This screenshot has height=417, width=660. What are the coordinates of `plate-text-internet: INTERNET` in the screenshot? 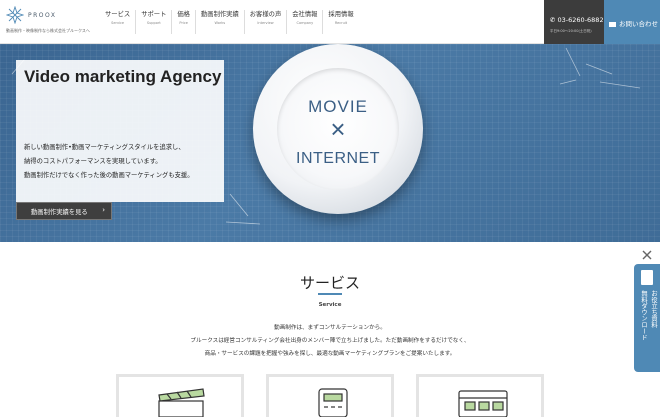 It's located at (338, 158).